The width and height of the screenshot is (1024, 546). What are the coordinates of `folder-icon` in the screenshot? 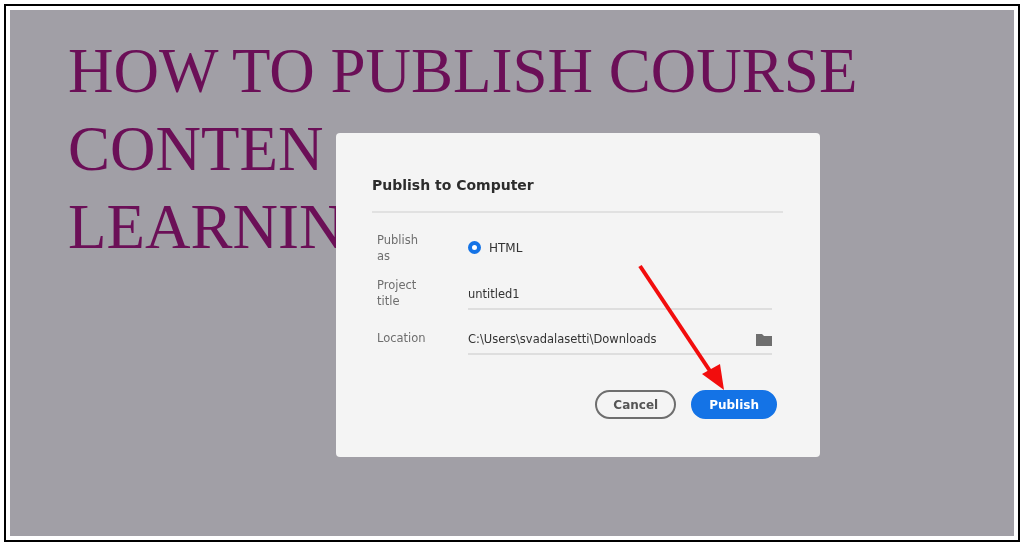 It's located at (764, 339).